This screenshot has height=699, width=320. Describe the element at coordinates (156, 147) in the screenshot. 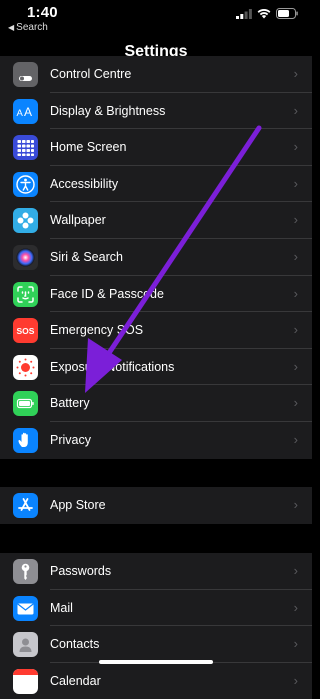

I see `settings-row-home-screen: Home Screen ›` at that location.